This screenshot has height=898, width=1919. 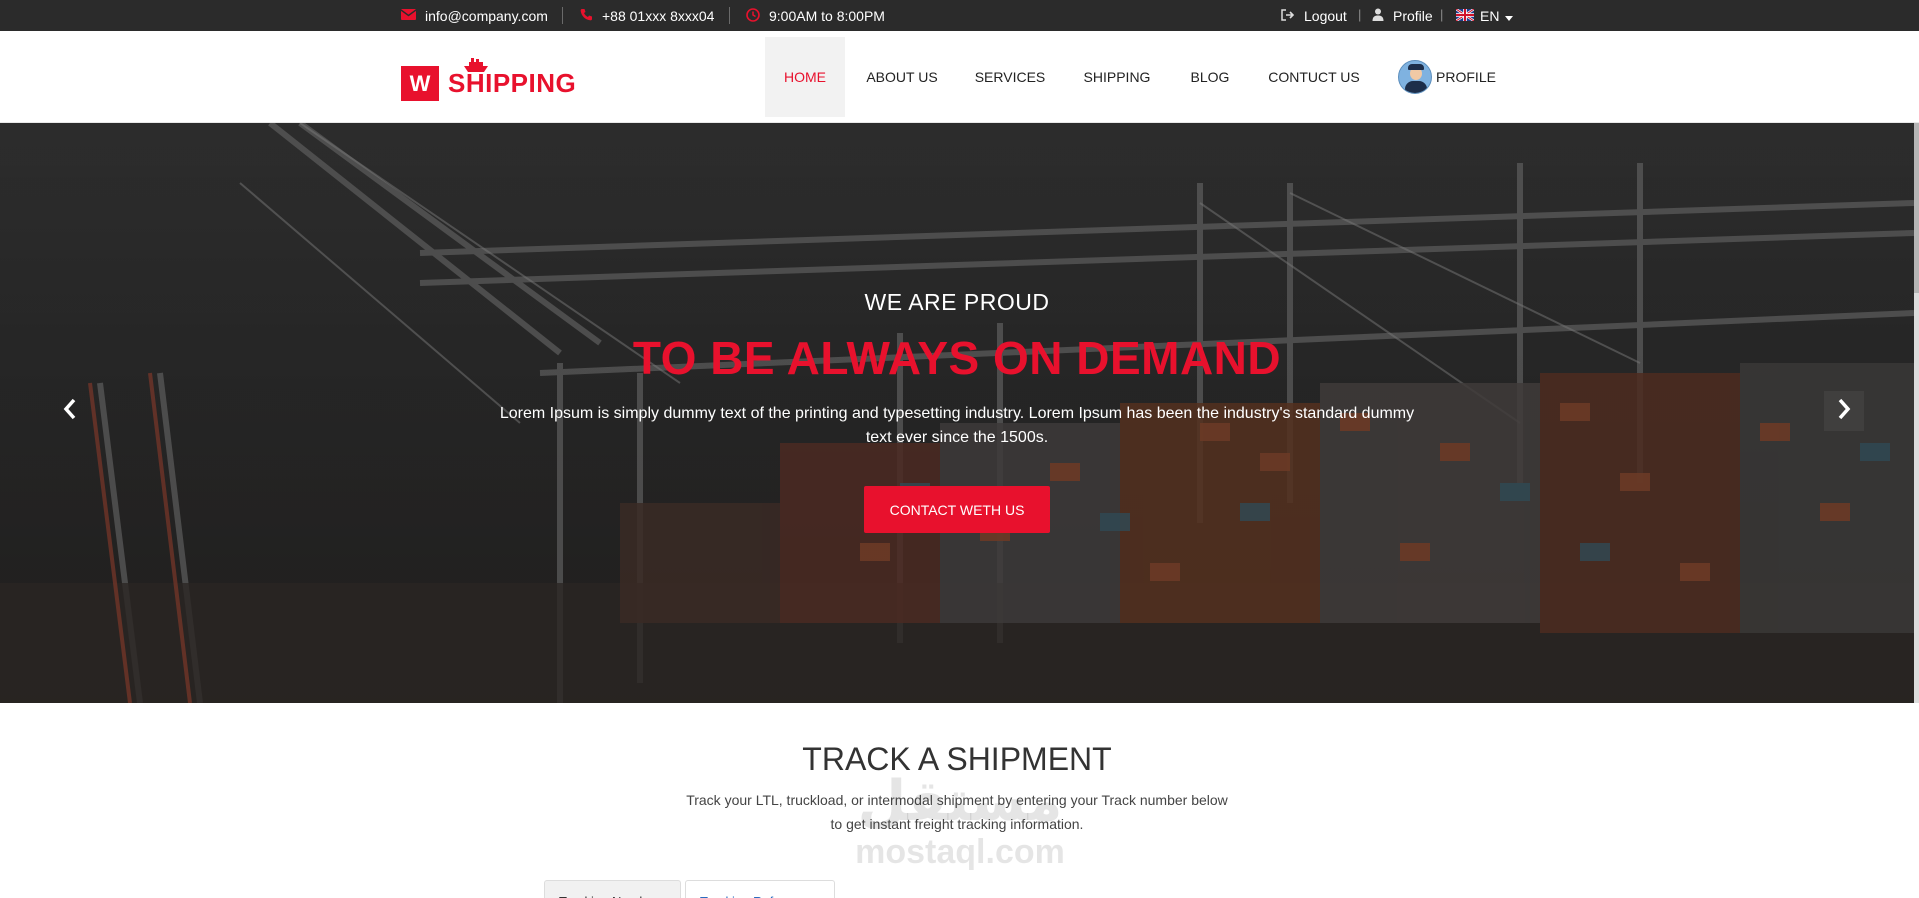 I want to click on nav-about-us: ABOUT US, so click(x=902, y=77).